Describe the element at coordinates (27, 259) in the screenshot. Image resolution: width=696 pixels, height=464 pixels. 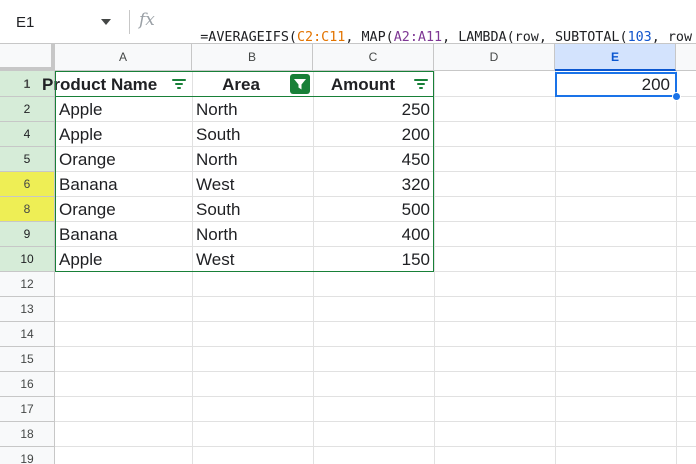
I see `row-header-10: 10` at that location.